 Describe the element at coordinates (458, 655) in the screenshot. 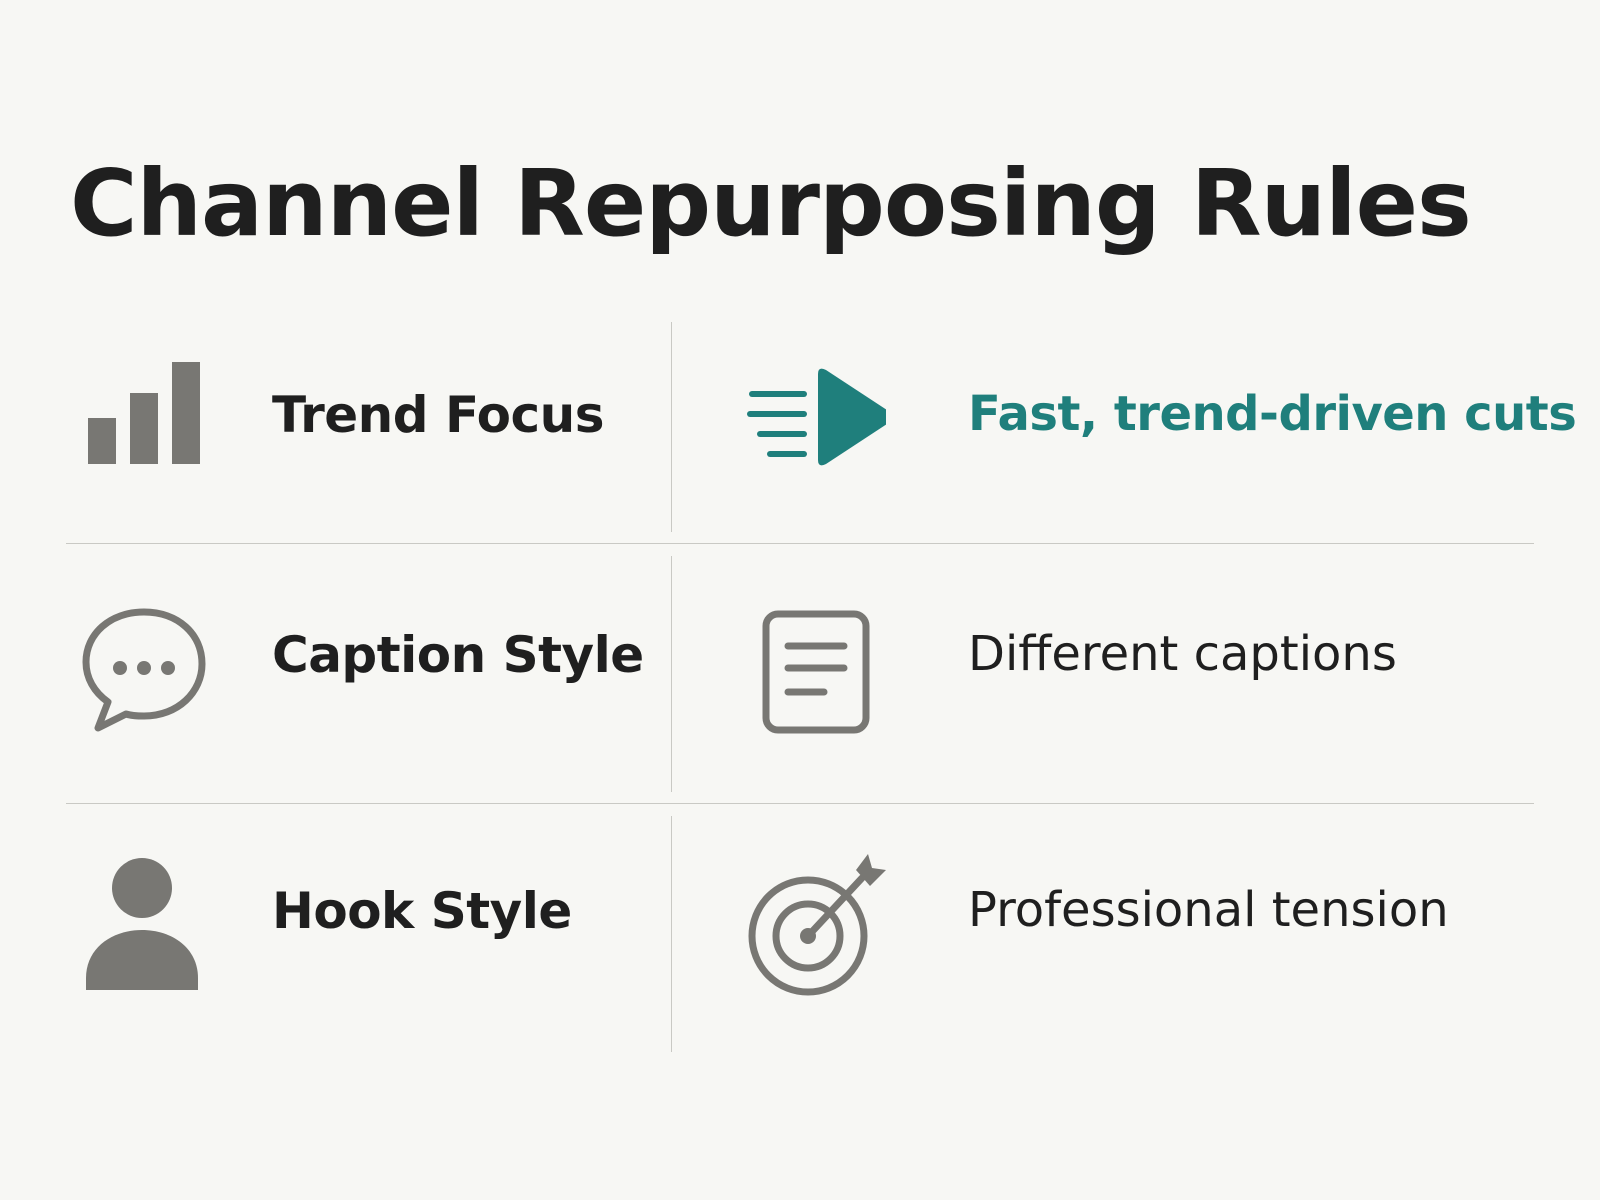

I see `rule-label: Caption Style` at that location.